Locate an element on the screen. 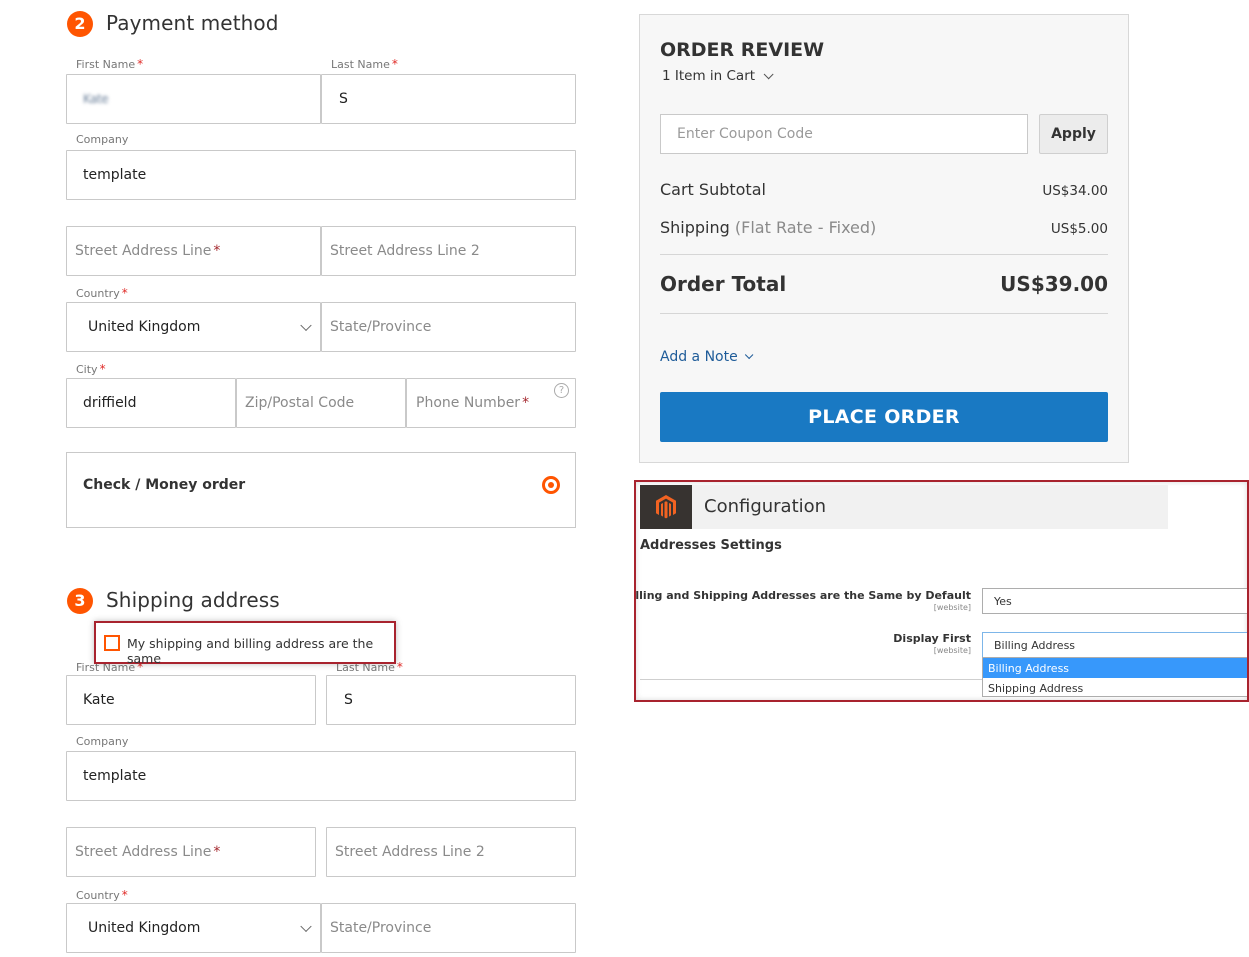 This screenshot has height=957, width=1249. shipping-street-line-1-input: Street Address Line * is located at coordinates (191, 852).